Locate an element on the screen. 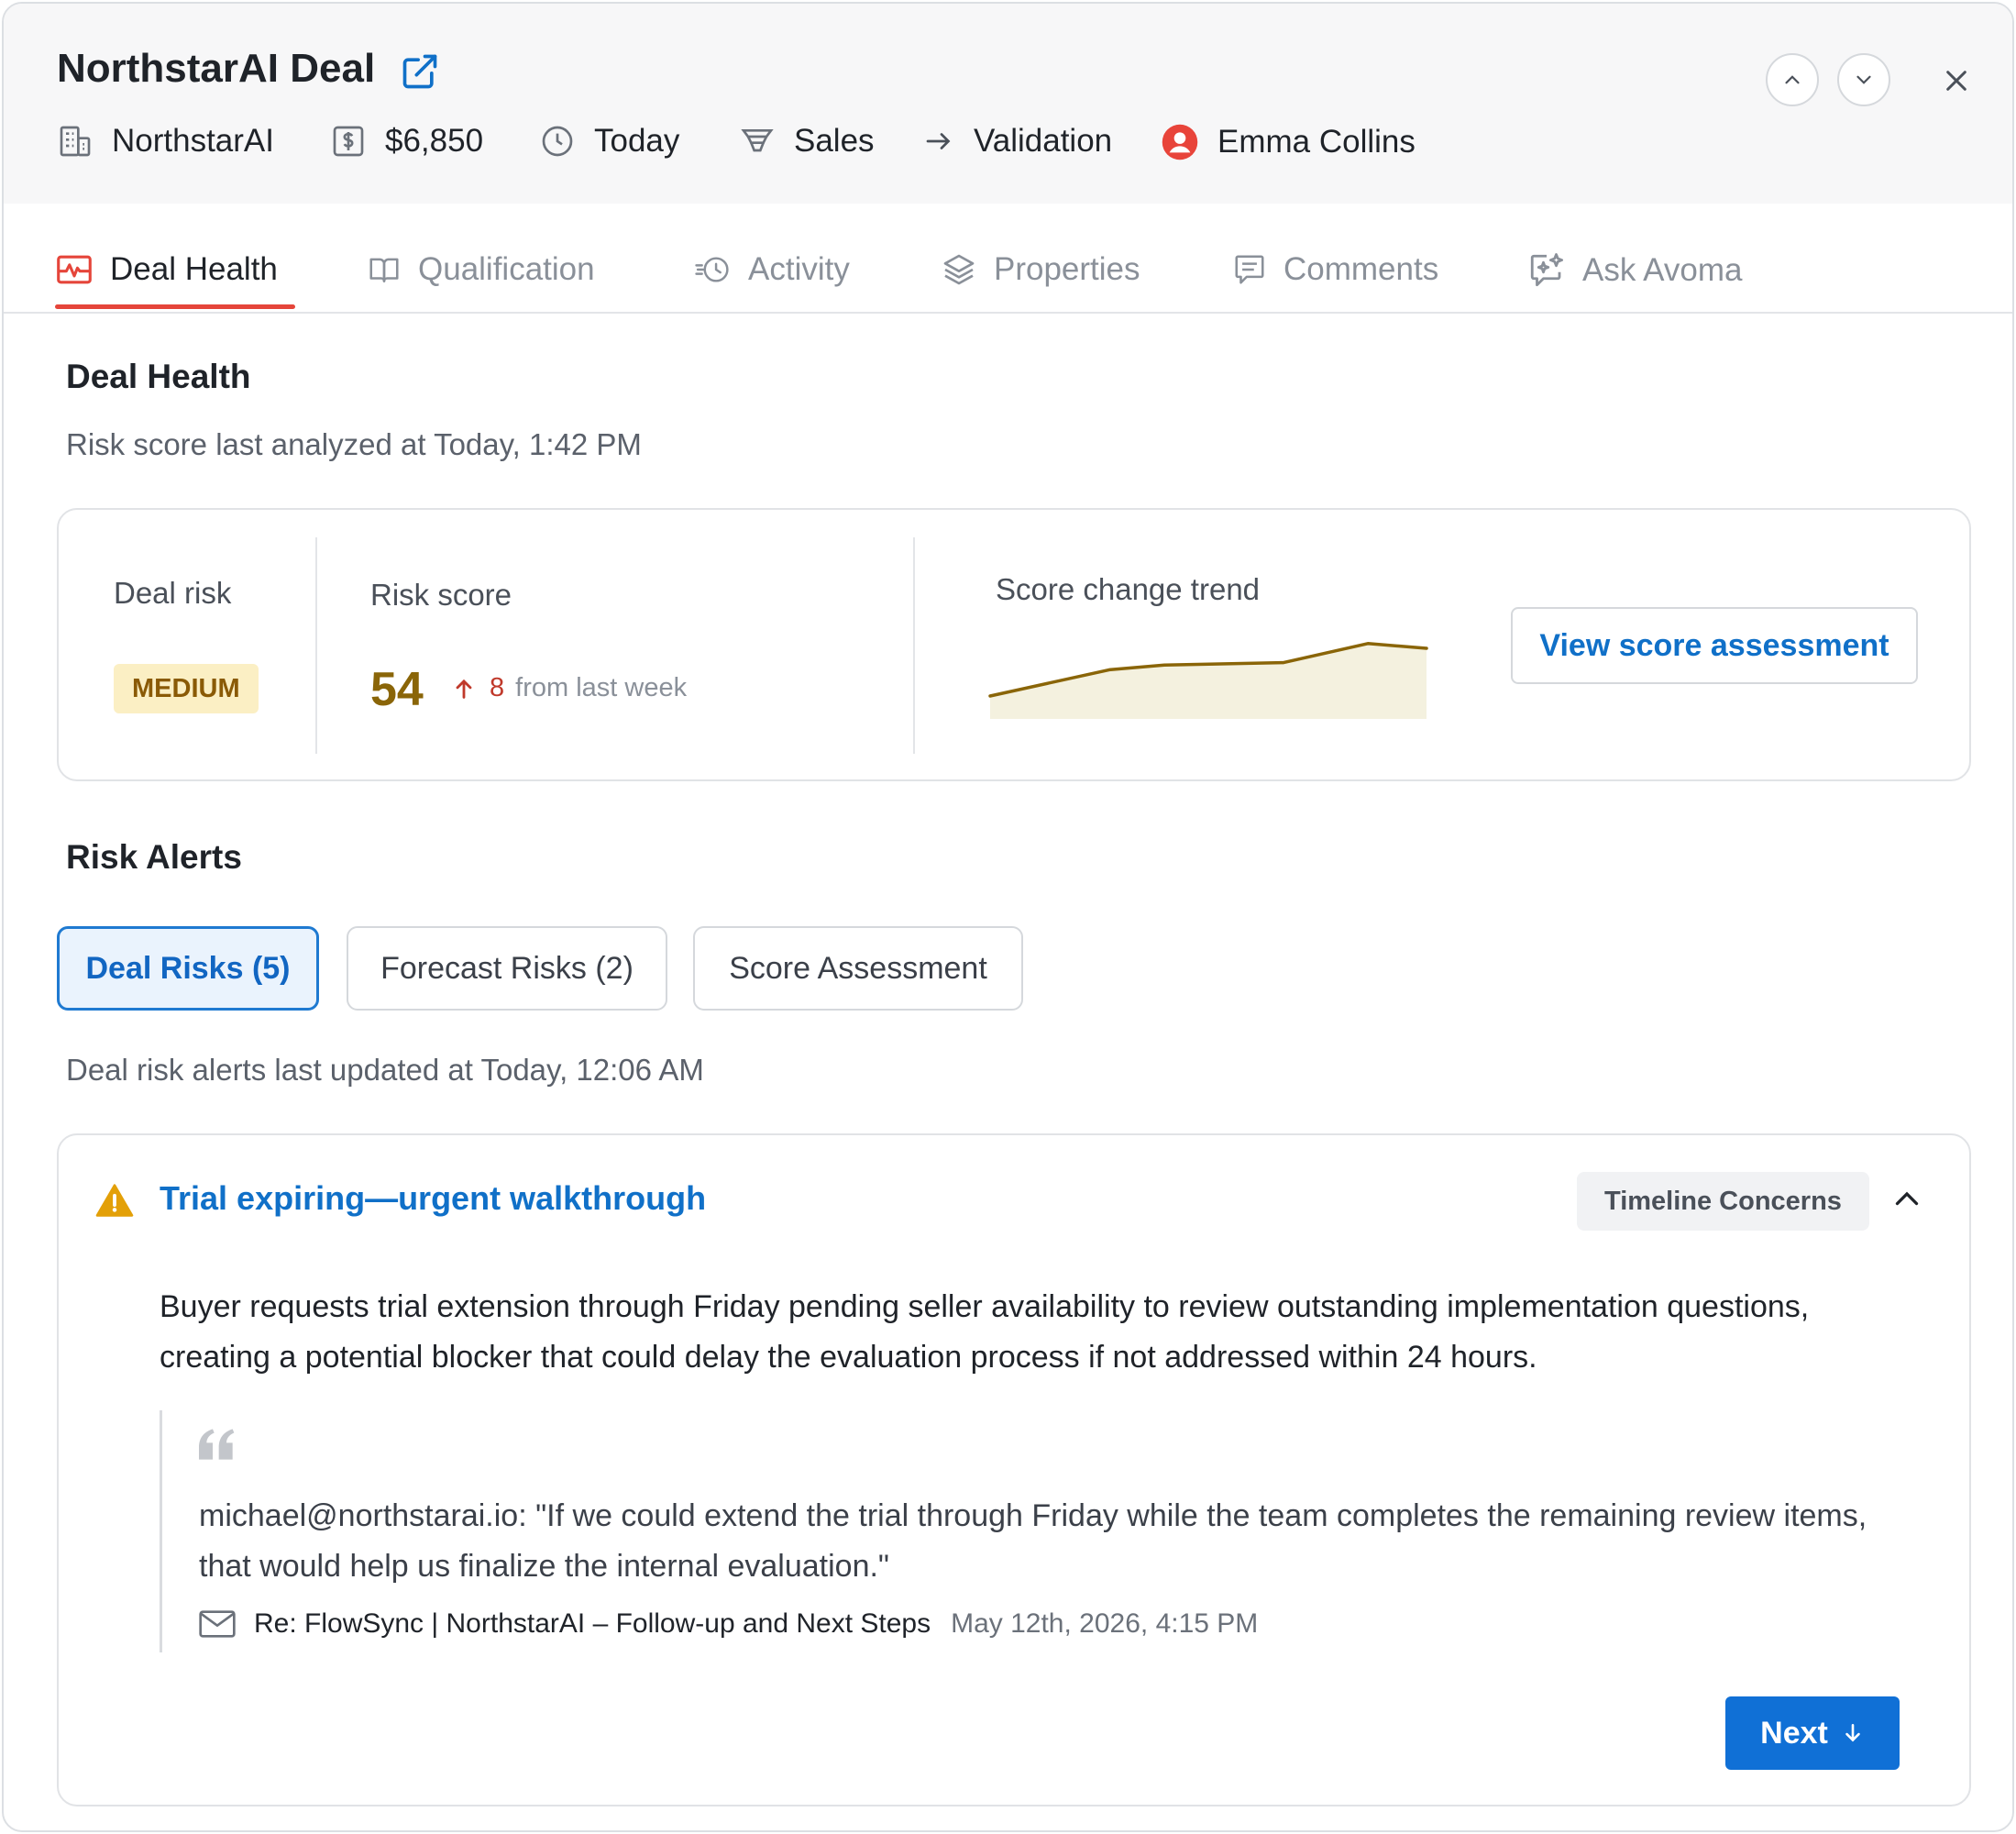 The width and height of the screenshot is (2016, 1834). meta-amount: $6,850 is located at coordinates (406, 141).